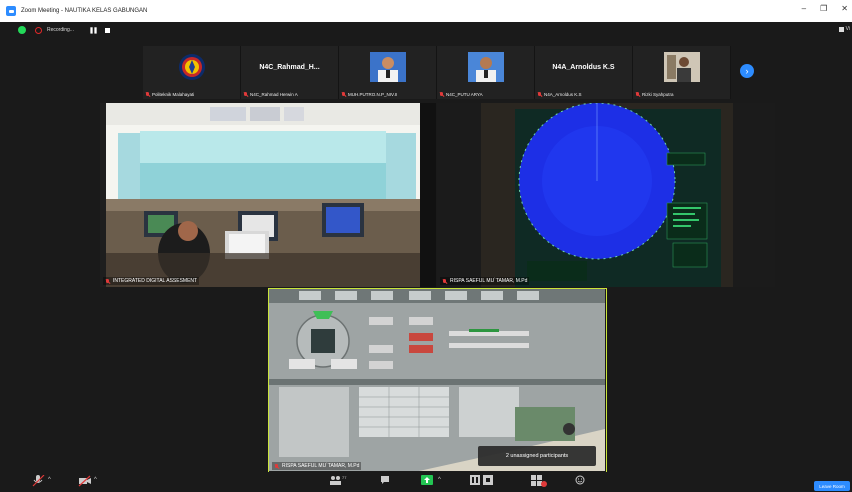 The width and height of the screenshot is (852, 492). Describe the element at coordinates (464, 94) in the screenshot. I see `participant-name: N4C_PUTU ARYA` at that location.